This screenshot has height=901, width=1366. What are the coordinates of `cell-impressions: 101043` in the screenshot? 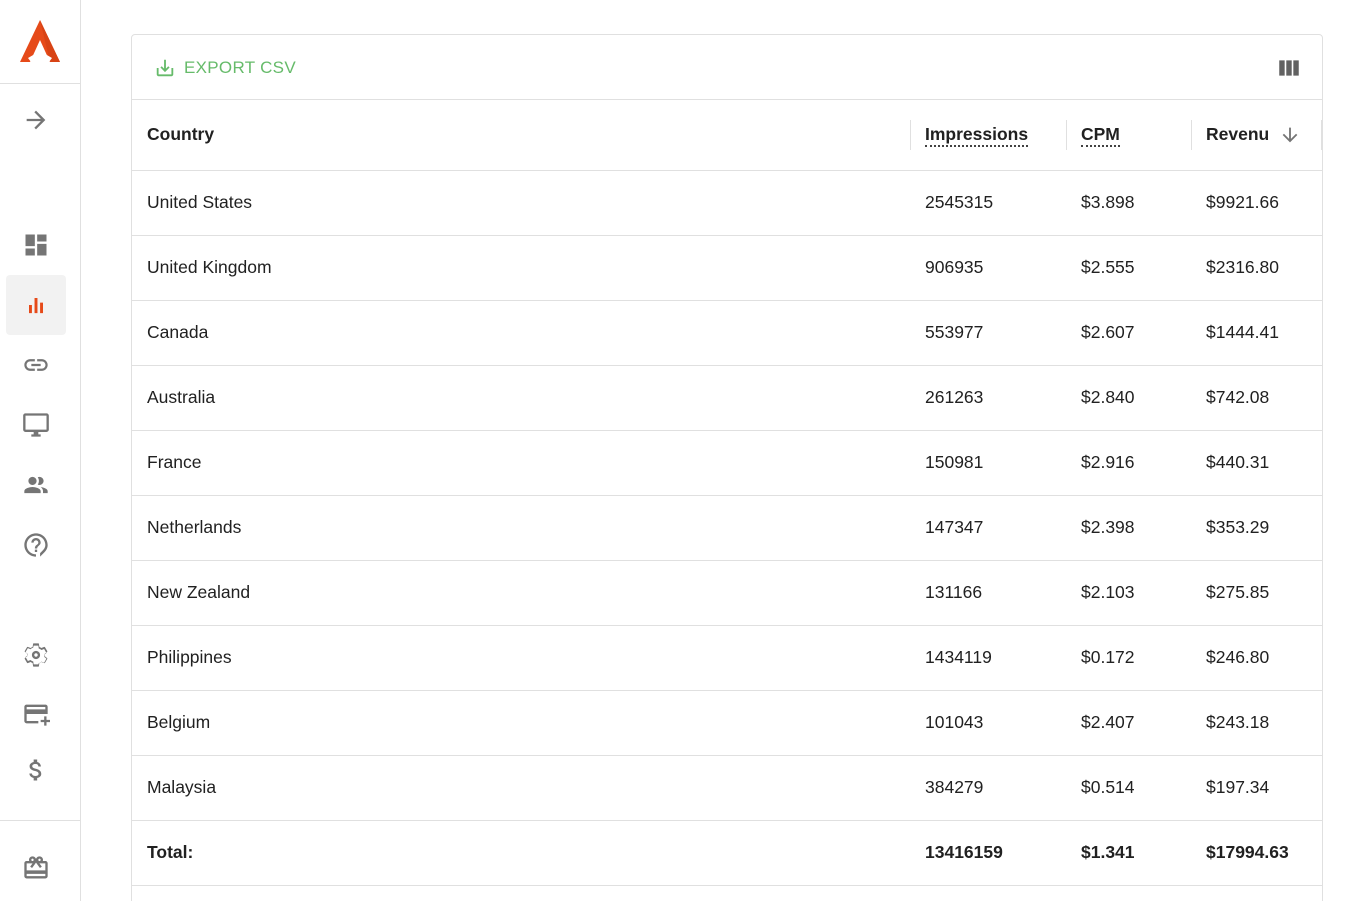 It's located at (954, 722).